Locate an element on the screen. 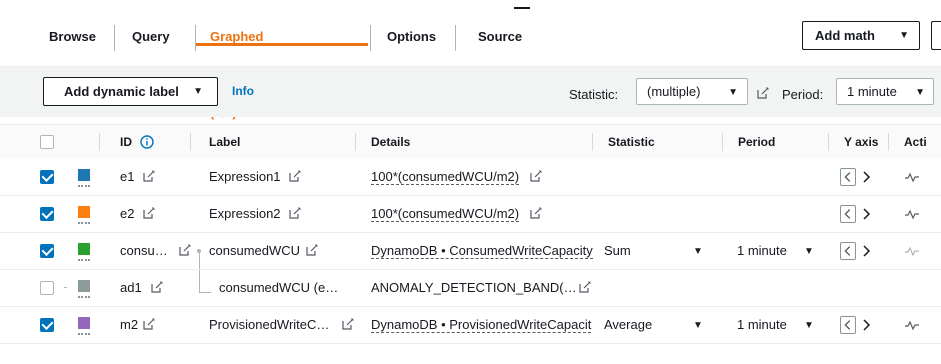 The width and height of the screenshot is (941, 364). drag-handle is located at coordinates (522, 8).